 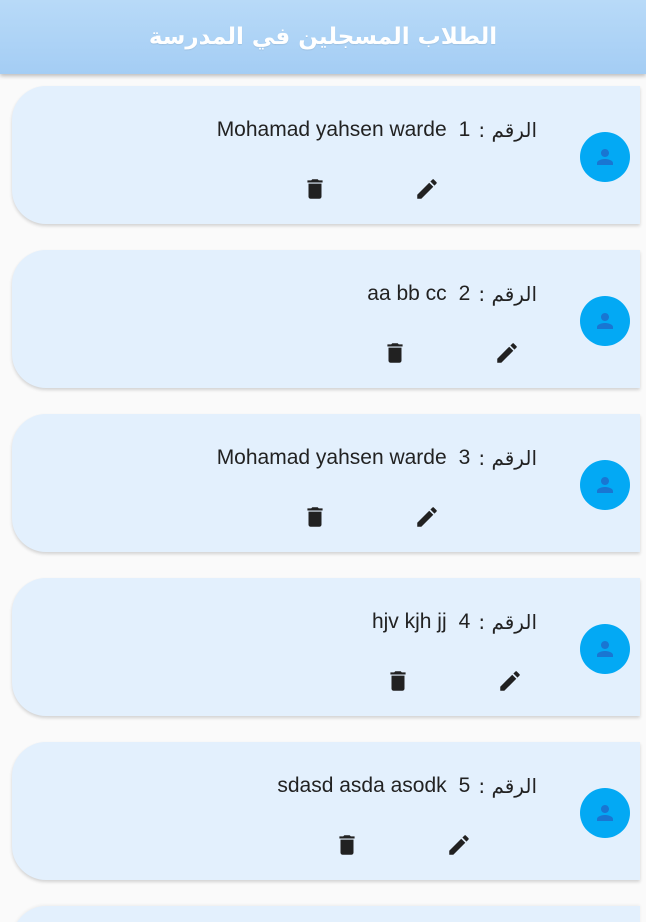 I want to click on student-title: hjv kjh jj الرقم : 4, so click(x=454, y=622).